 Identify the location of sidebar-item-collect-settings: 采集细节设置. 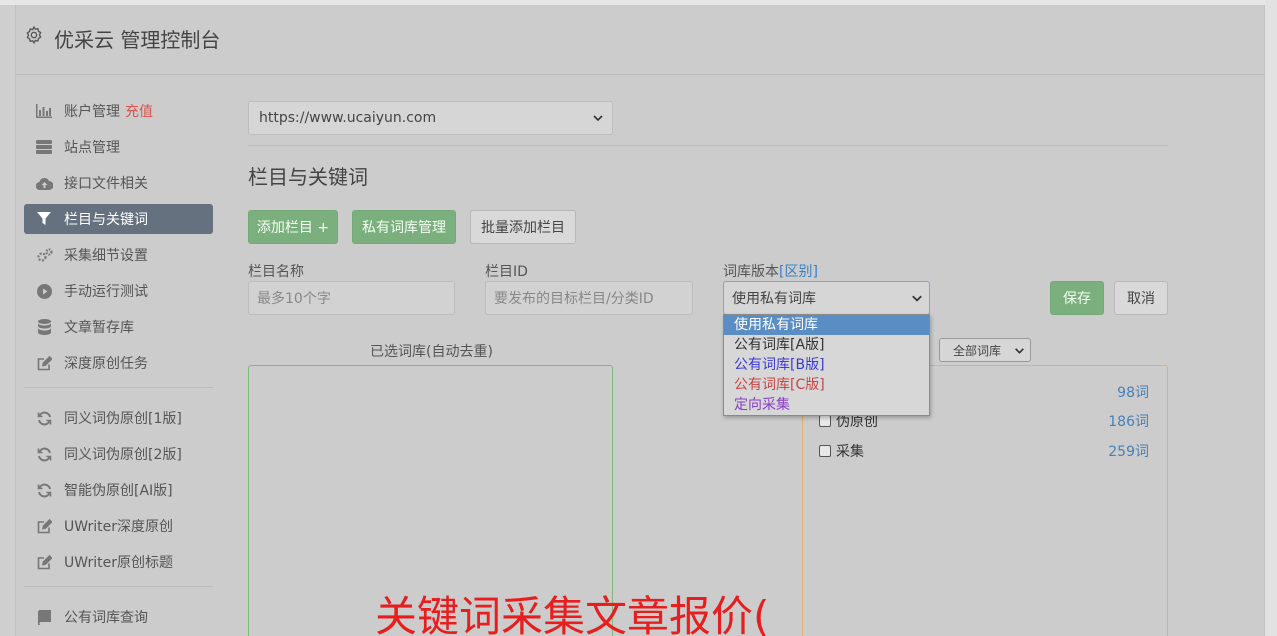
(118, 255).